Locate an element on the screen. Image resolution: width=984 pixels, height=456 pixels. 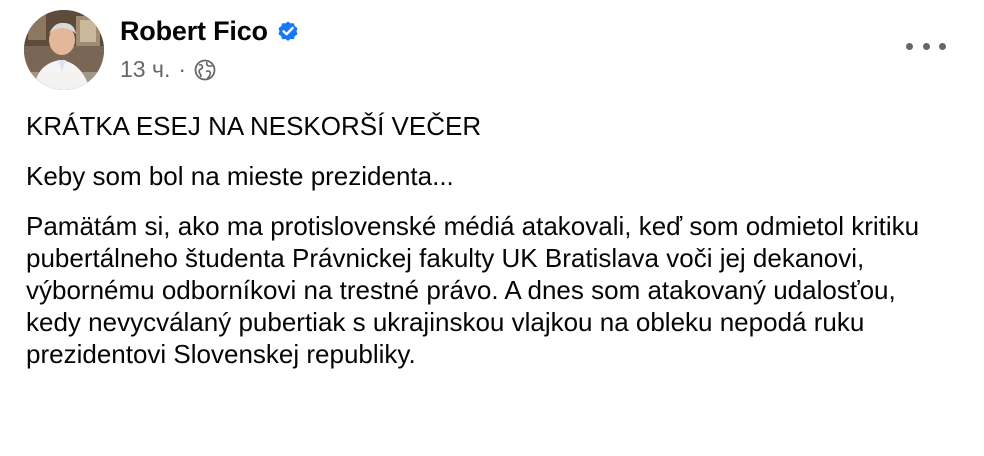
post-meta: 13 ч. · is located at coordinates (210, 69).